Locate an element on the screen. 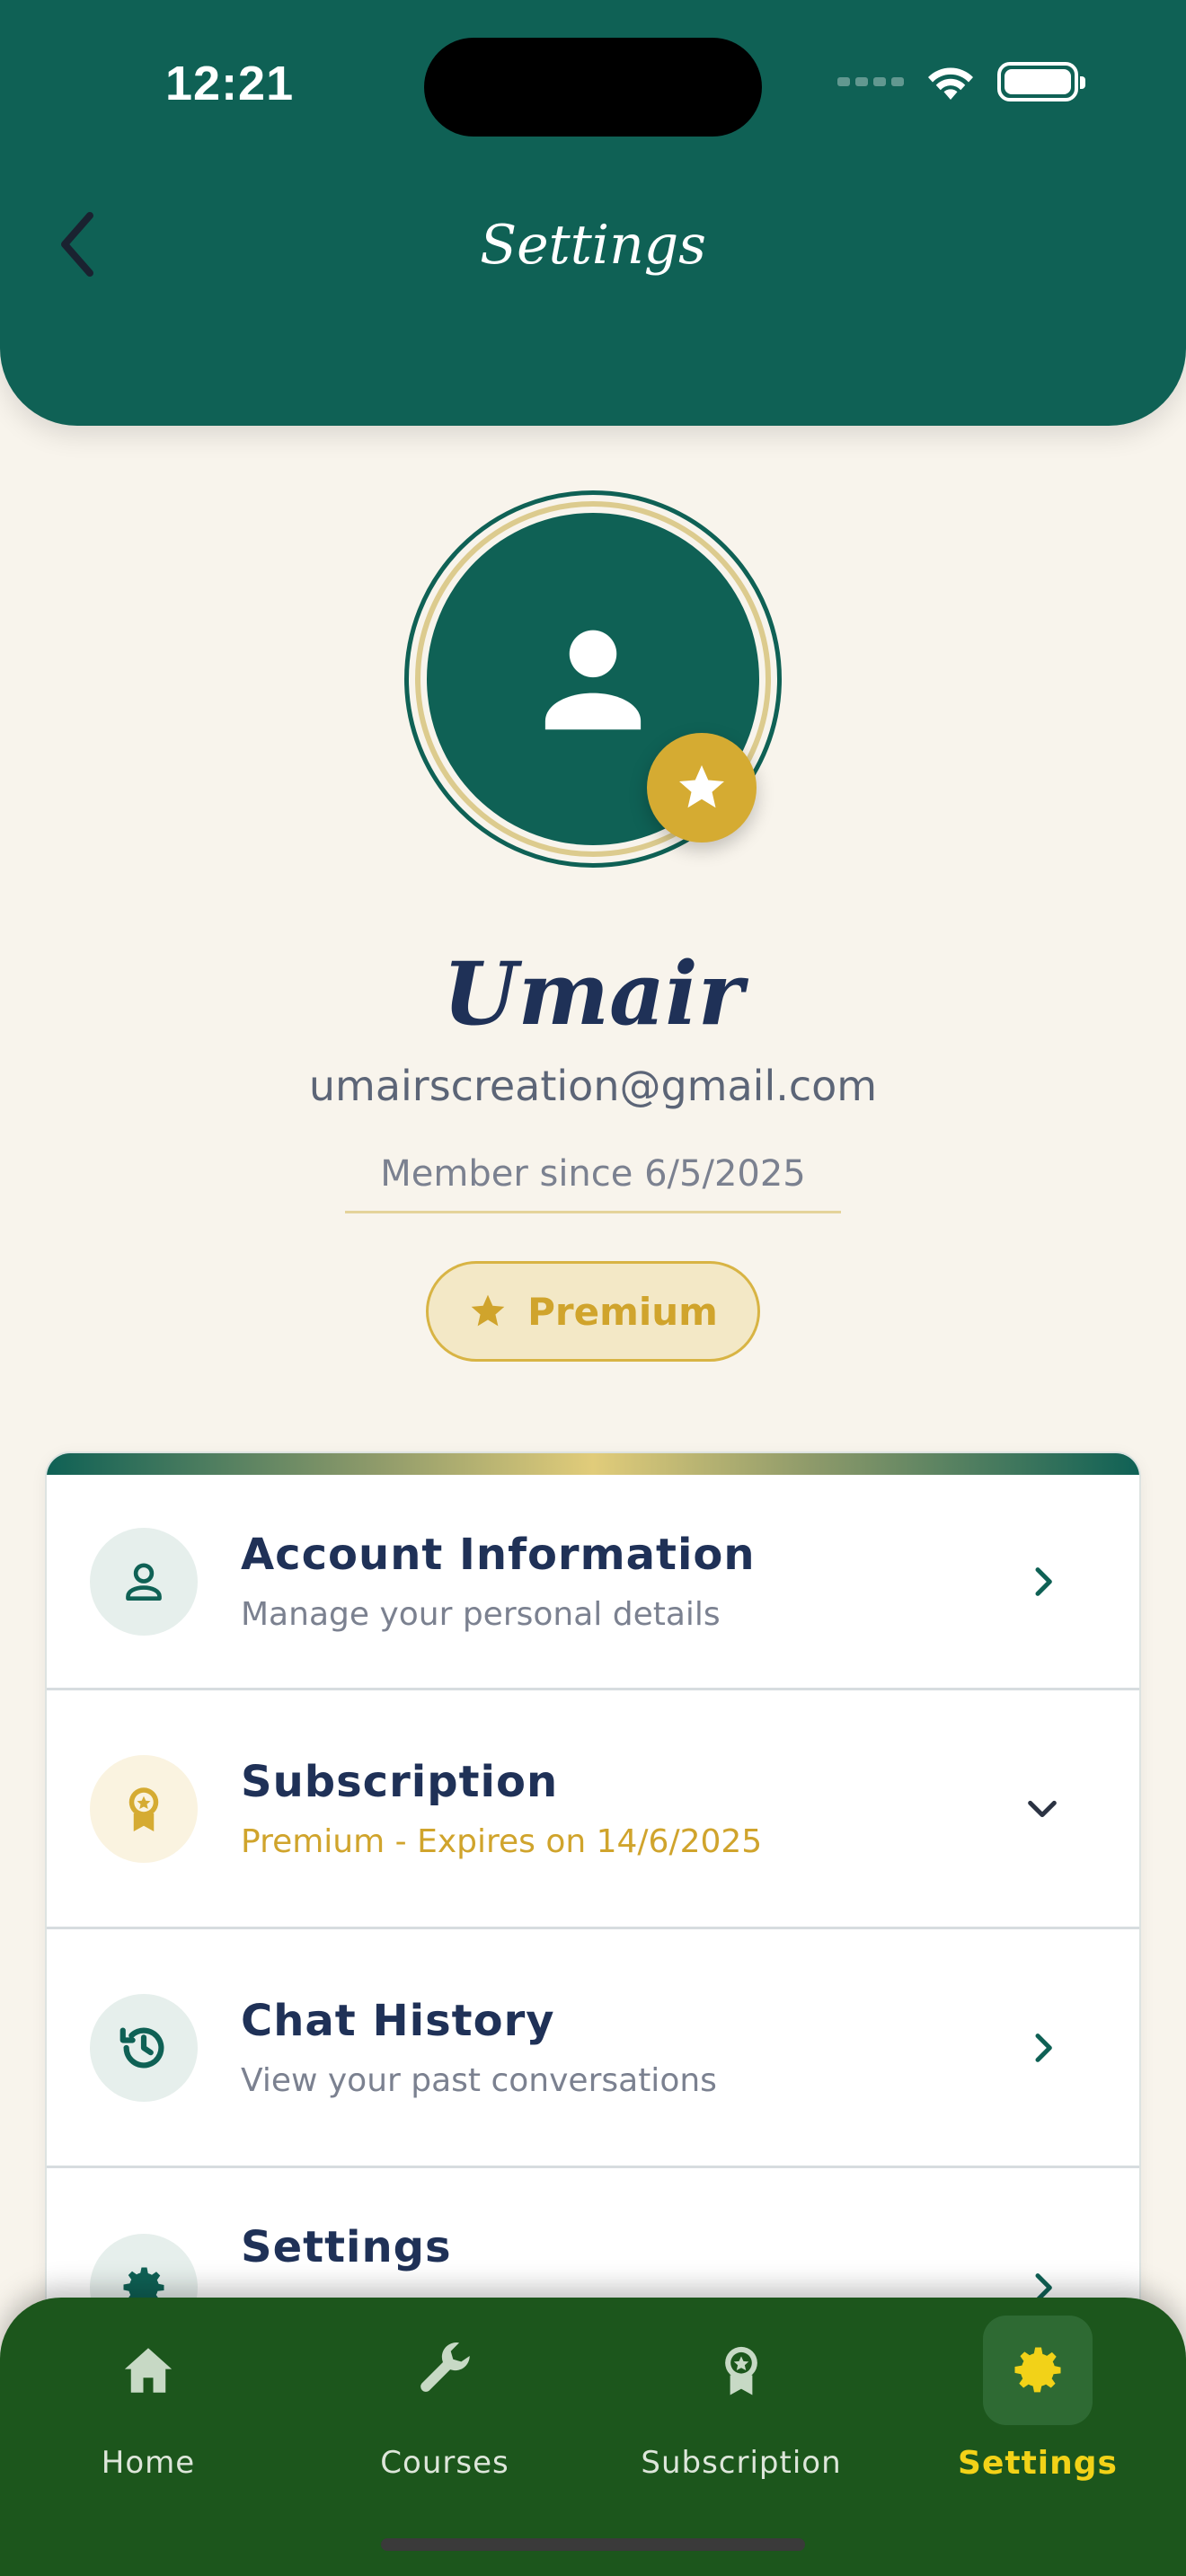 Image resolution: width=1186 pixels, height=2576 pixels. wifi-icon is located at coordinates (950, 83).